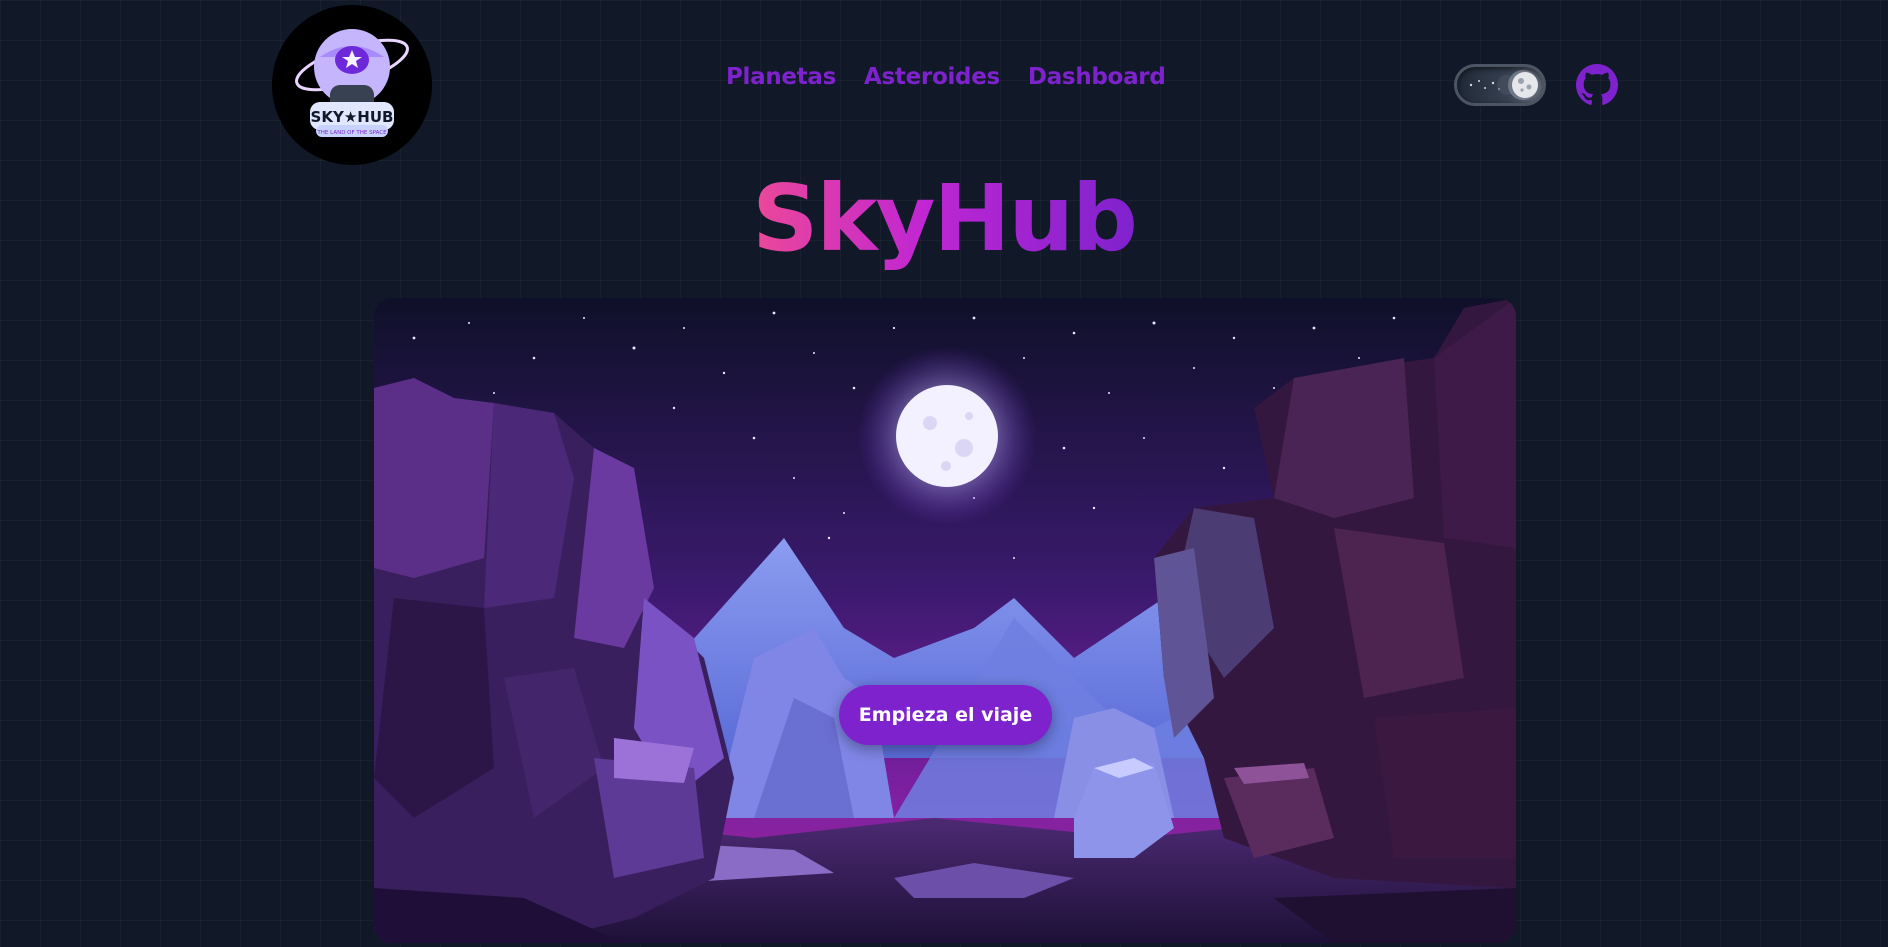 This screenshot has height=947, width=1888. I want to click on github-link, so click(1597, 85).